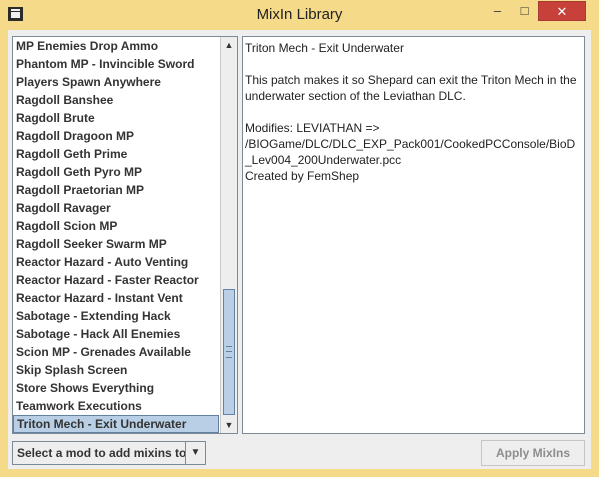  What do you see at coordinates (116, 154) in the screenshot?
I see `list-item: Ragdoll Geth Prime` at bounding box center [116, 154].